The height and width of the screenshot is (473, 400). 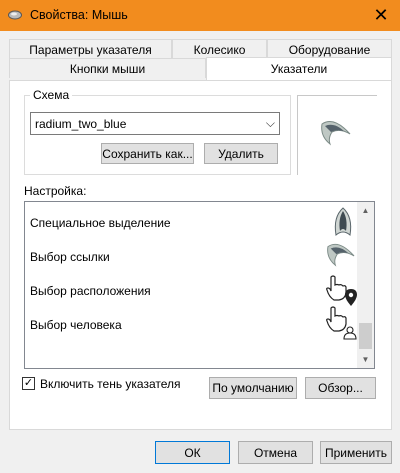 What do you see at coordinates (365, 285) in the screenshot?
I see `list-scrollbar: ▲ ▼` at bounding box center [365, 285].